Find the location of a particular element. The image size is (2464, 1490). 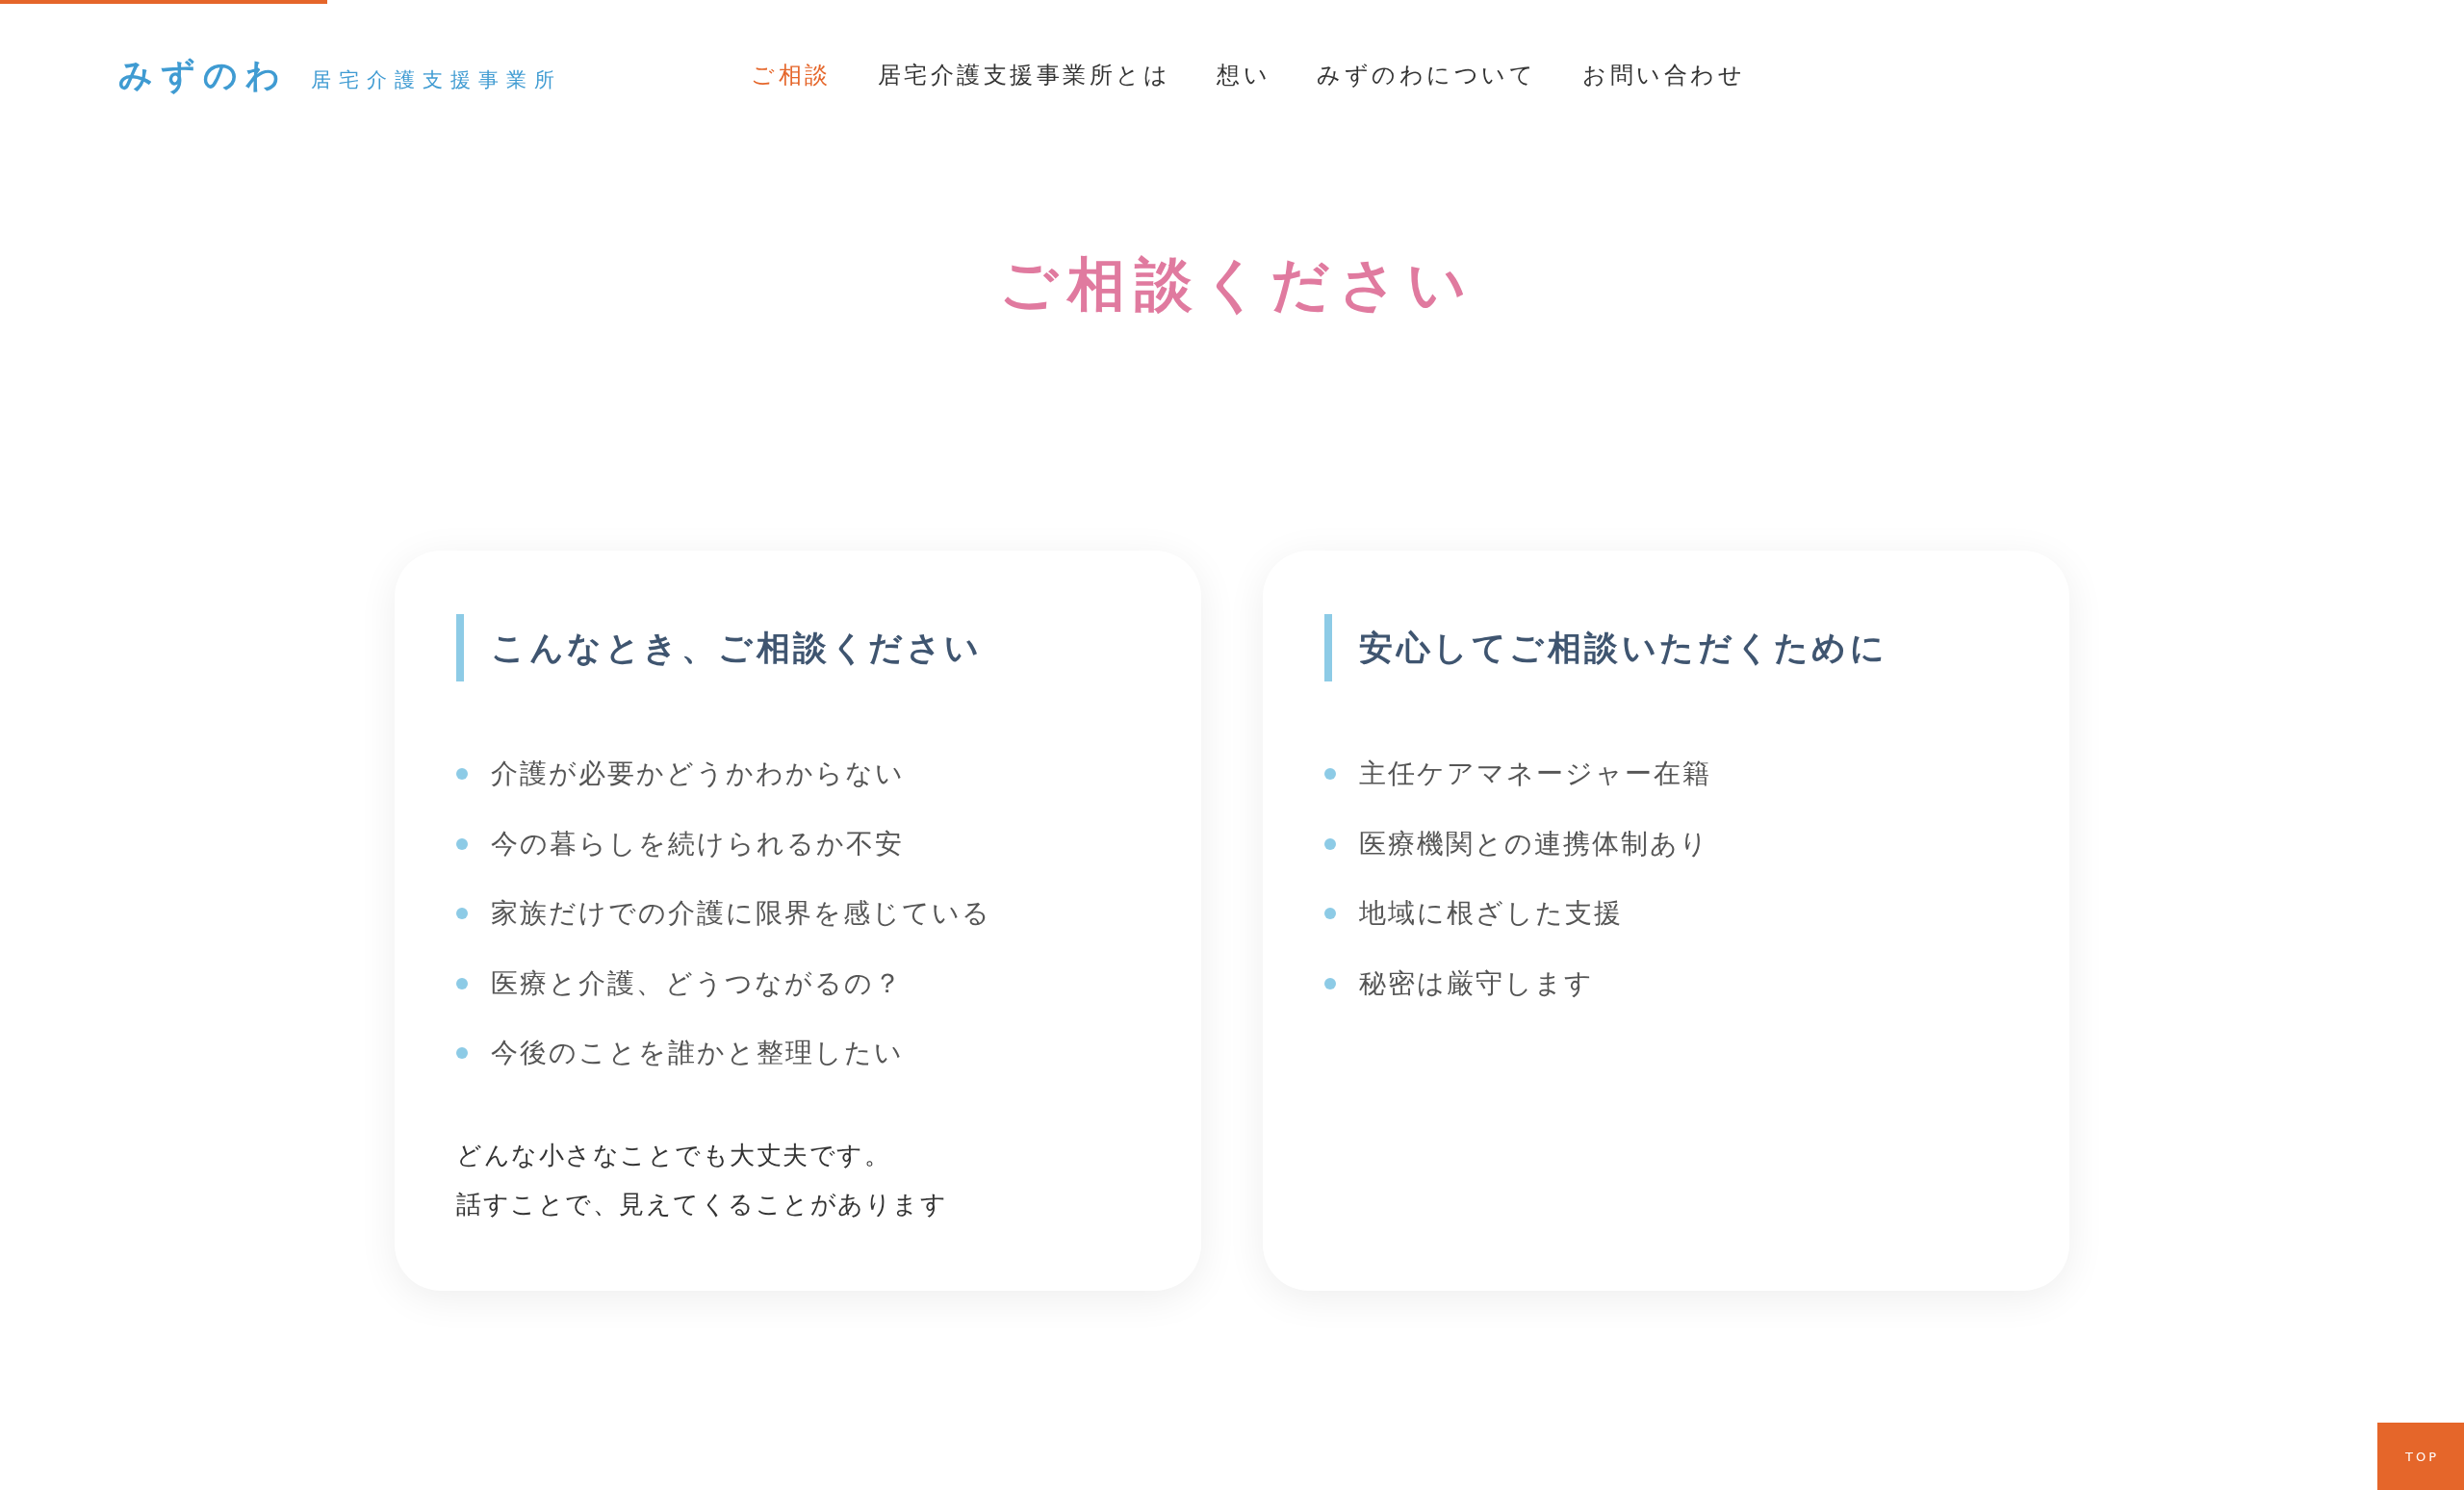

list-item-text: 医療と介護、どうつながるの？ is located at coordinates (697, 983).